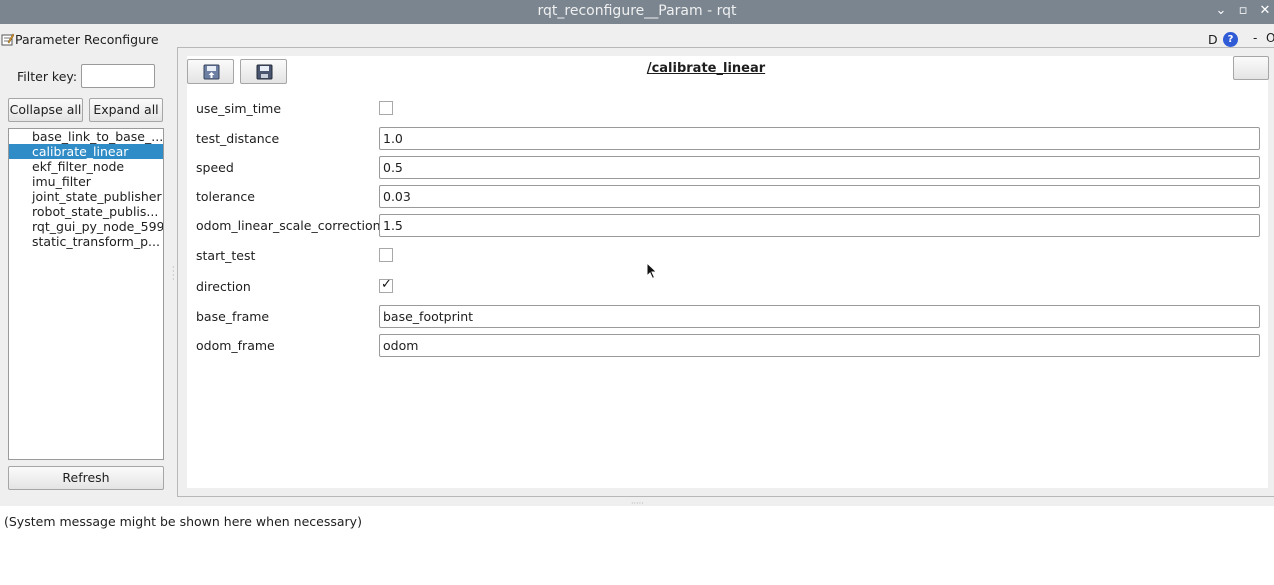 The height and width of the screenshot is (585, 1274). Describe the element at coordinates (819, 138) in the screenshot. I see `test-distance-input: 1.0` at that location.